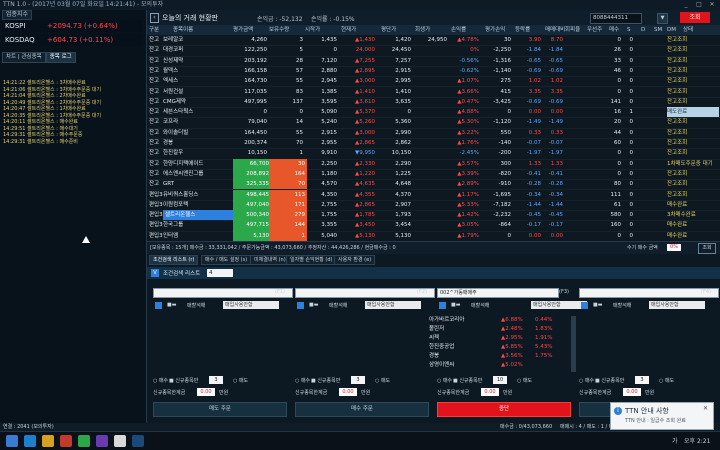 The height and width of the screenshot is (450, 720). What do you see at coordinates (699, 5) in the screenshot?
I see `maximize-icon: □` at bounding box center [699, 5].